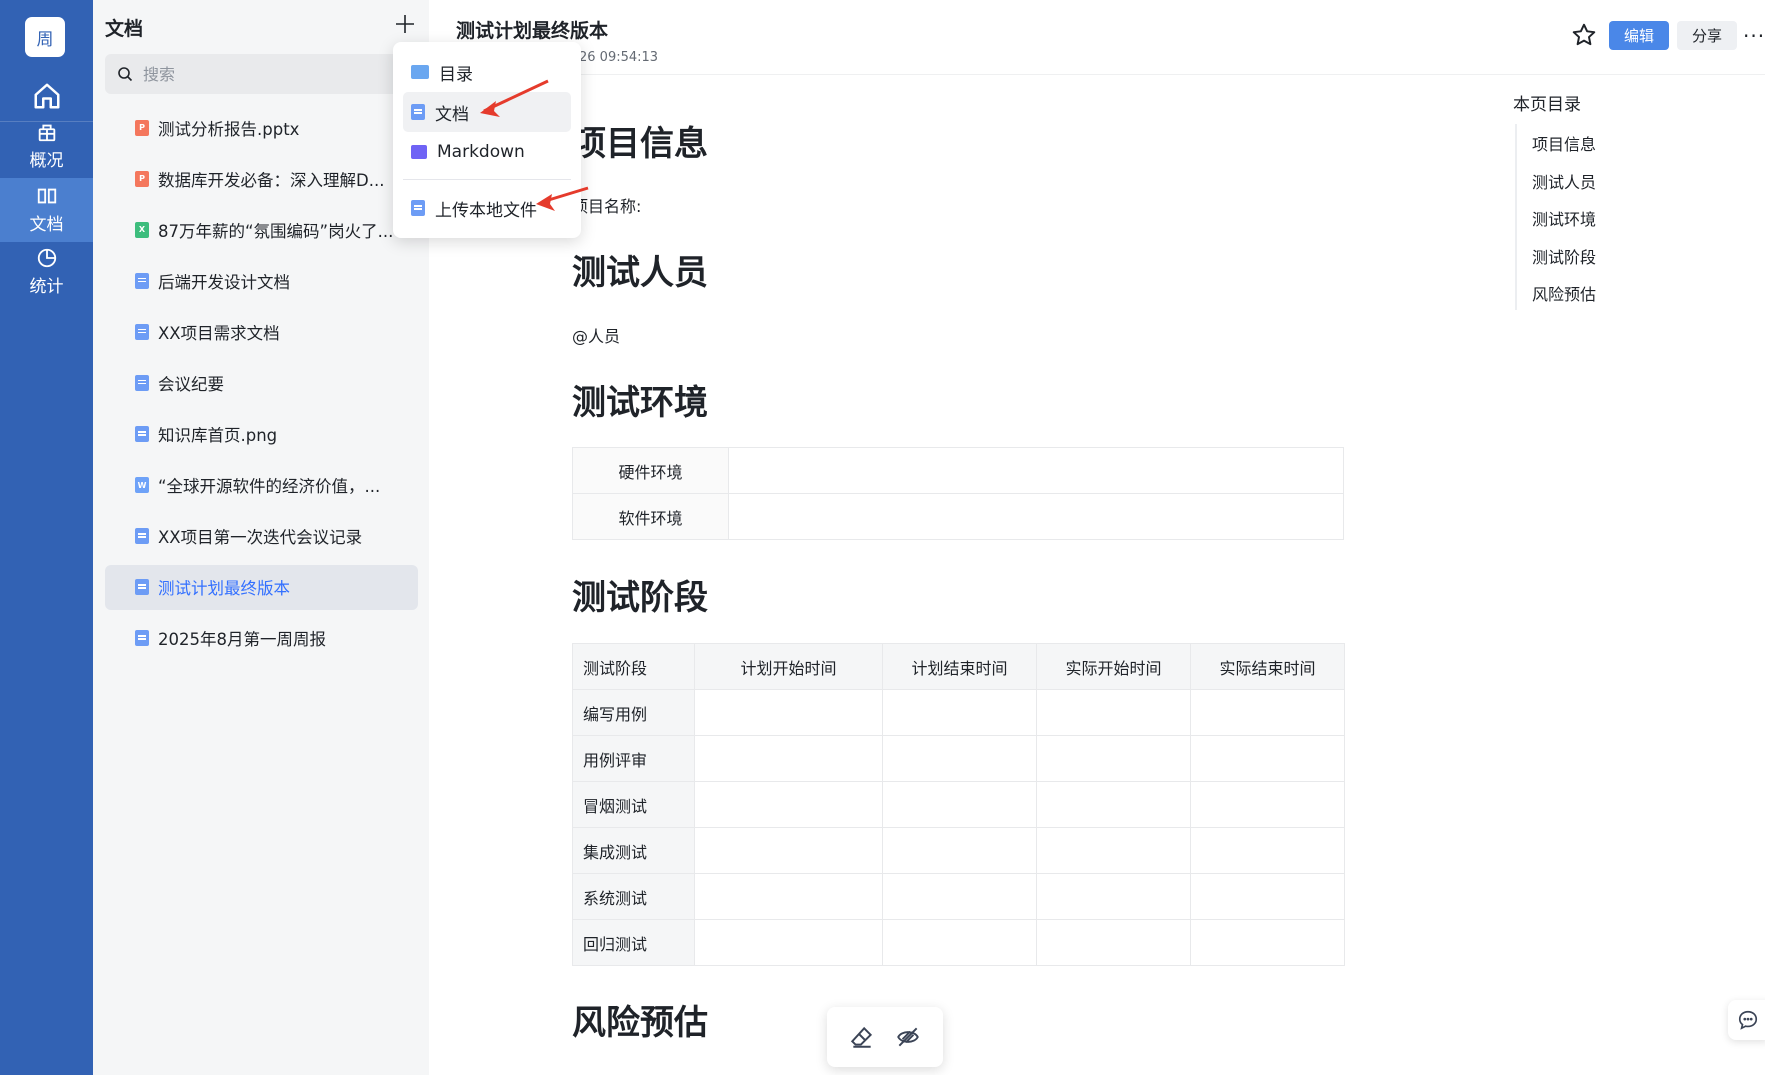 The width and height of the screenshot is (1765, 1075). What do you see at coordinates (1564, 181) in the screenshot?
I see `toc-item: 测试人员` at bounding box center [1564, 181].